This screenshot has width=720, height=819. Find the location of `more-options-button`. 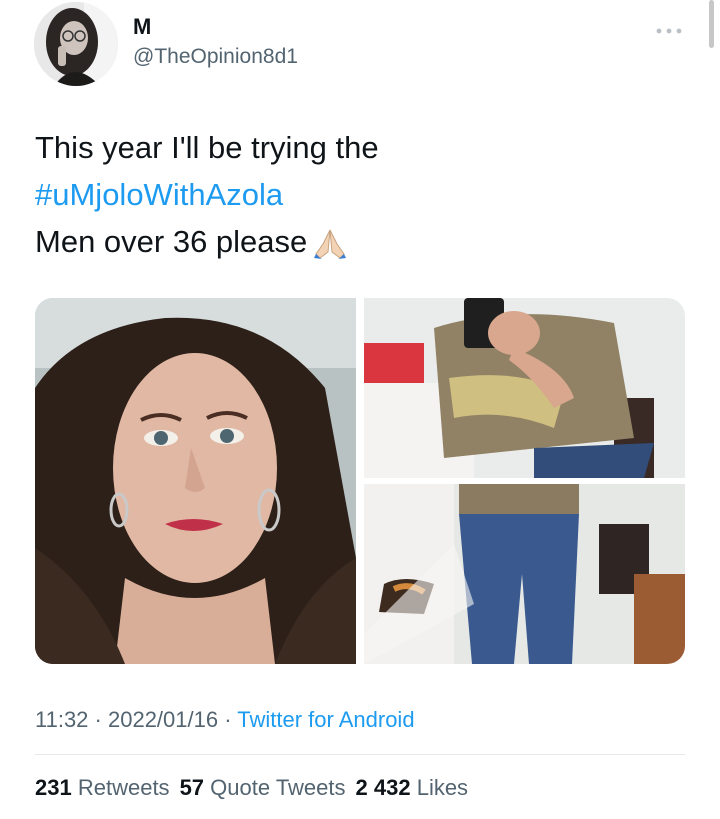

more-options-button is located at coordinates (669, 31).